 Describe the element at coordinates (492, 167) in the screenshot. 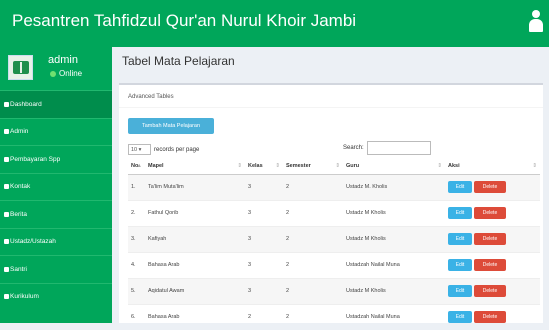

I see `column-header-aksi: Aksi ⇕` at that location.